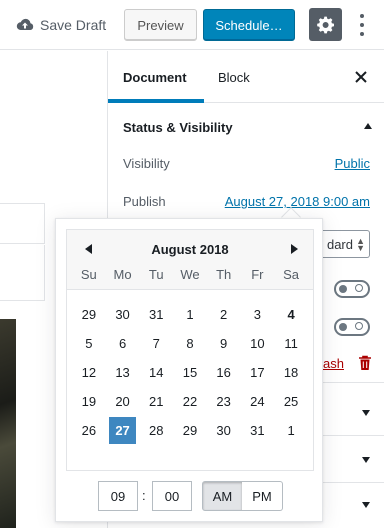 The width and height of the screenshot is (384, 528). I want to click on calendar-day: 11, so click(291, 343).